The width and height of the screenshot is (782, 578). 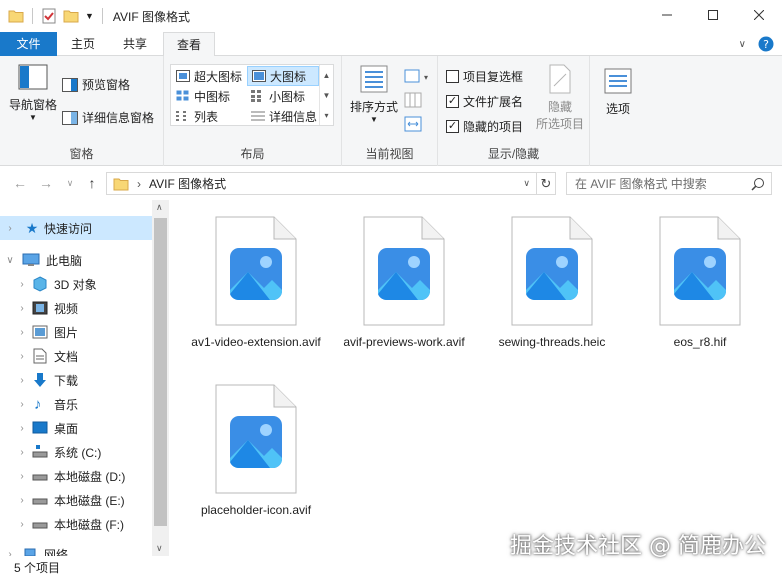 I want to click on tab-share: 共享, so click(x=135, y=44).